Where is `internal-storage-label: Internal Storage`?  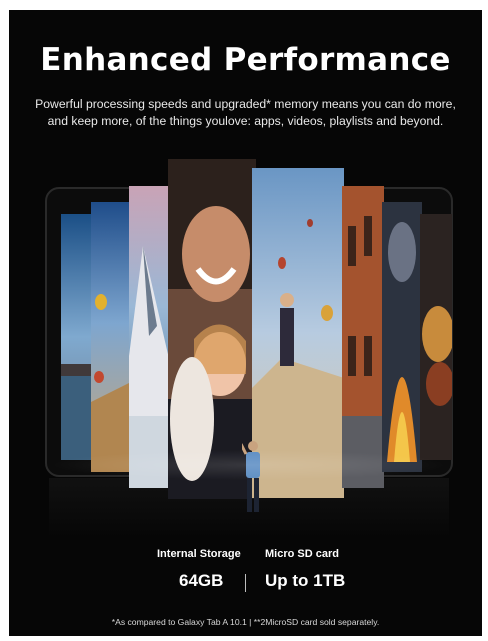 internal-storage-label: Internal Storage is located at coordinates (199, 554).